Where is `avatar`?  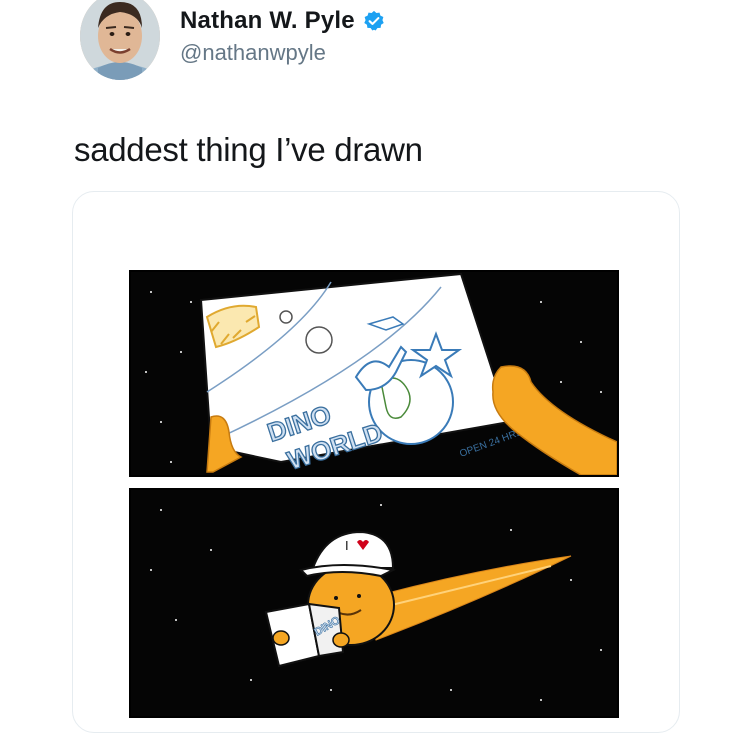
avatar is located at coordinates (120, 40).